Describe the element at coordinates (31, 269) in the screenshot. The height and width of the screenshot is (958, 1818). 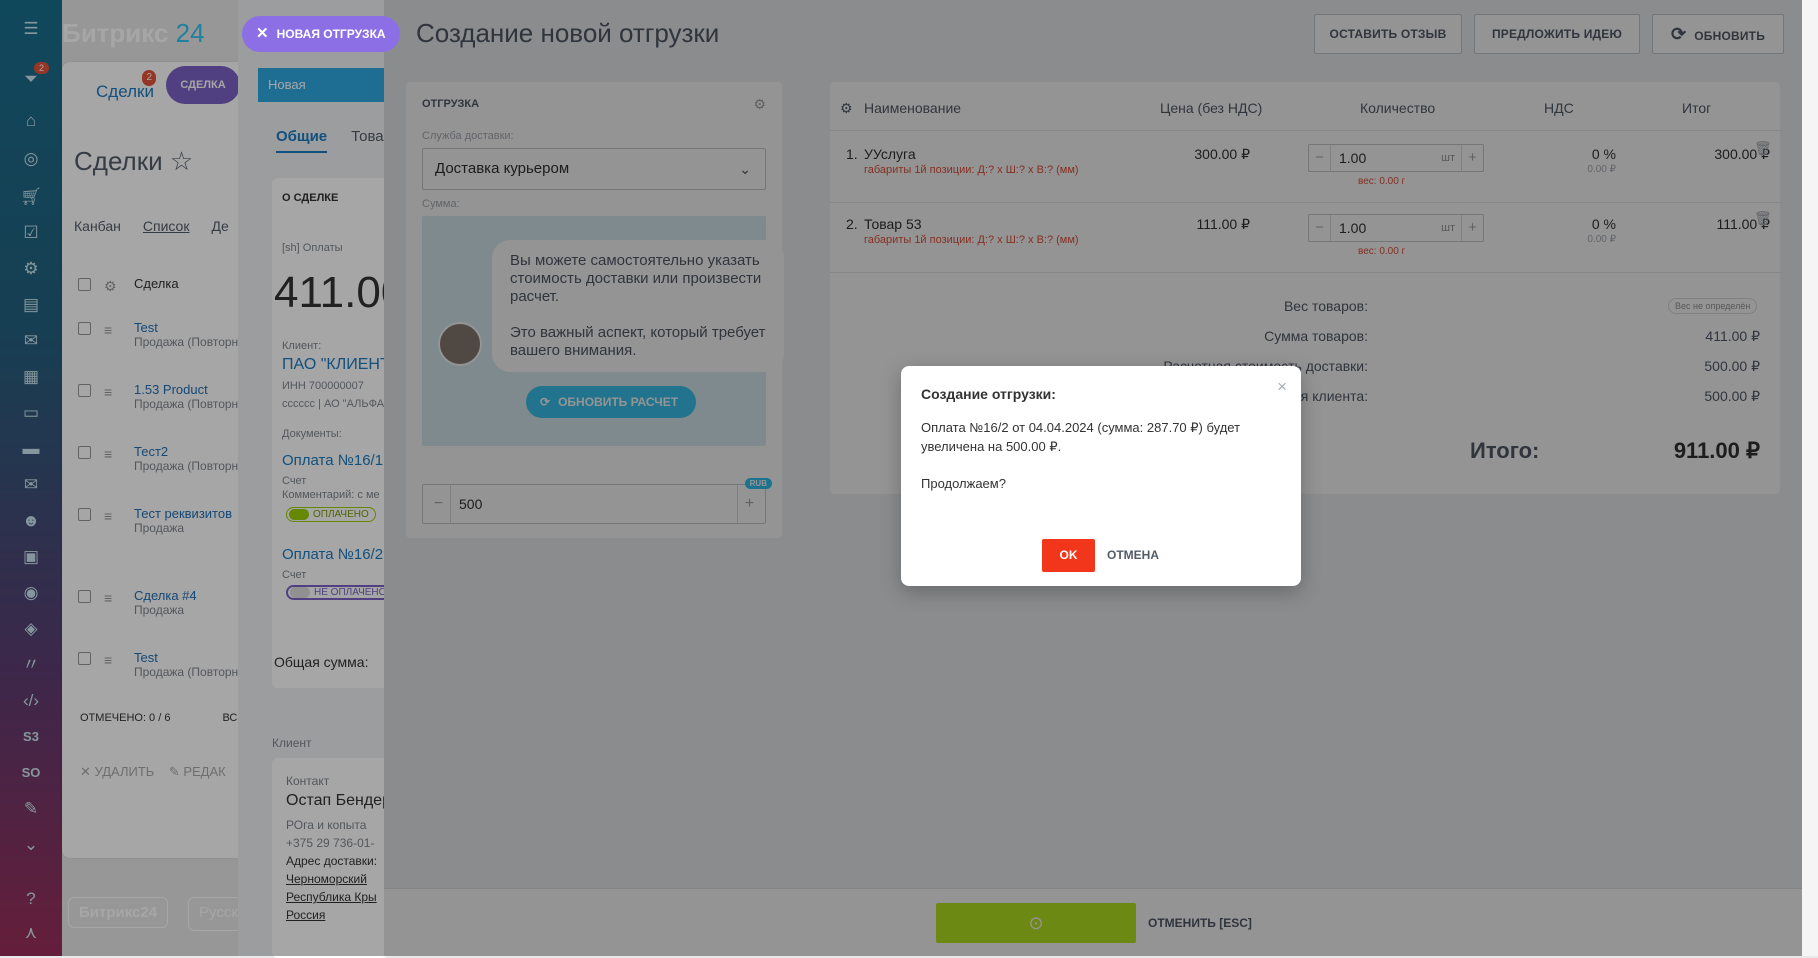
I see `crm-icon: ⚙` at that location.